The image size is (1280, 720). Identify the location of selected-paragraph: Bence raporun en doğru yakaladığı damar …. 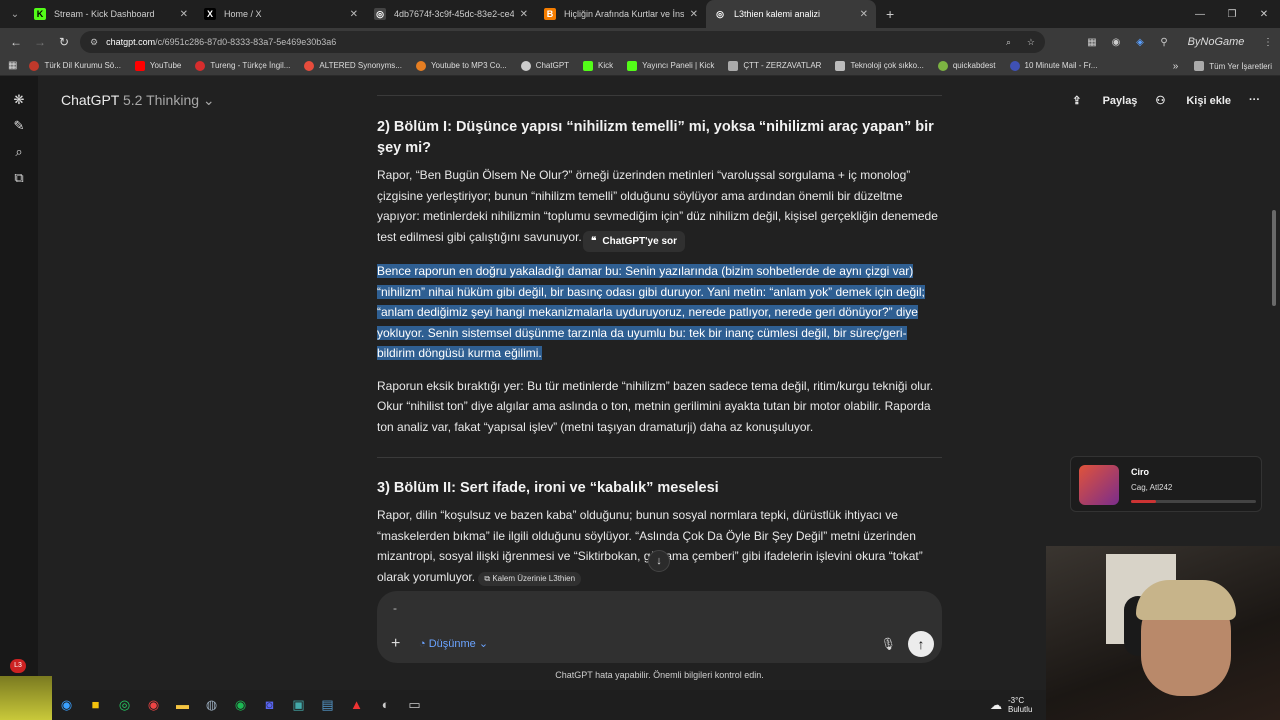
(651, 312).